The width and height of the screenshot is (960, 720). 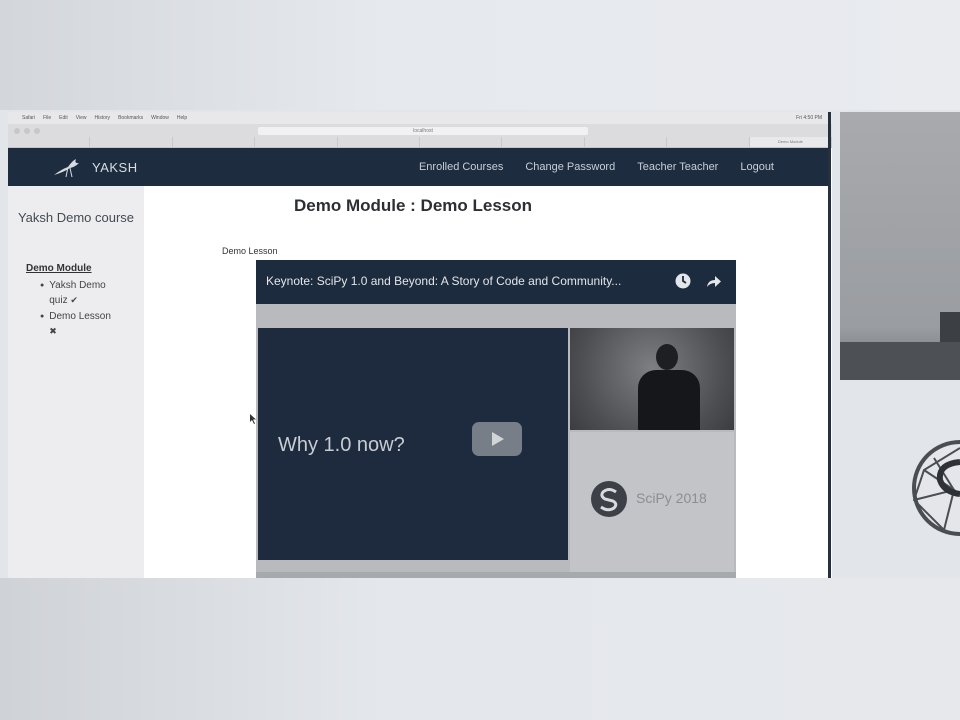 I want to click on cross-mark-icon: ✖, so click(x=53, y=331).